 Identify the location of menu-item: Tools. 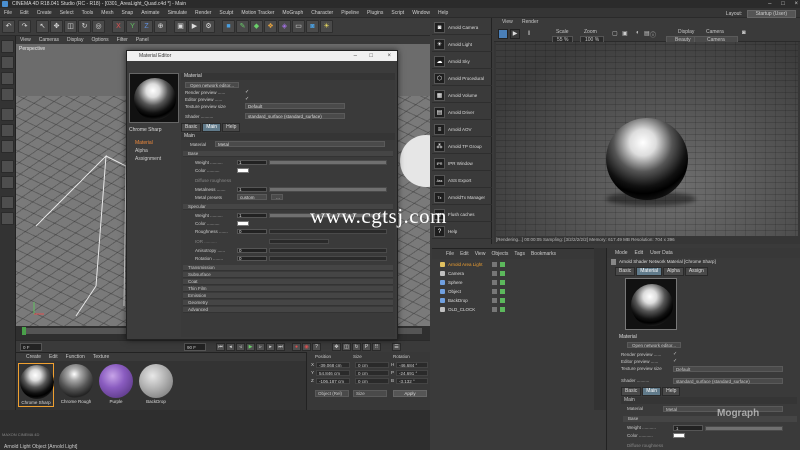
(88, 13).